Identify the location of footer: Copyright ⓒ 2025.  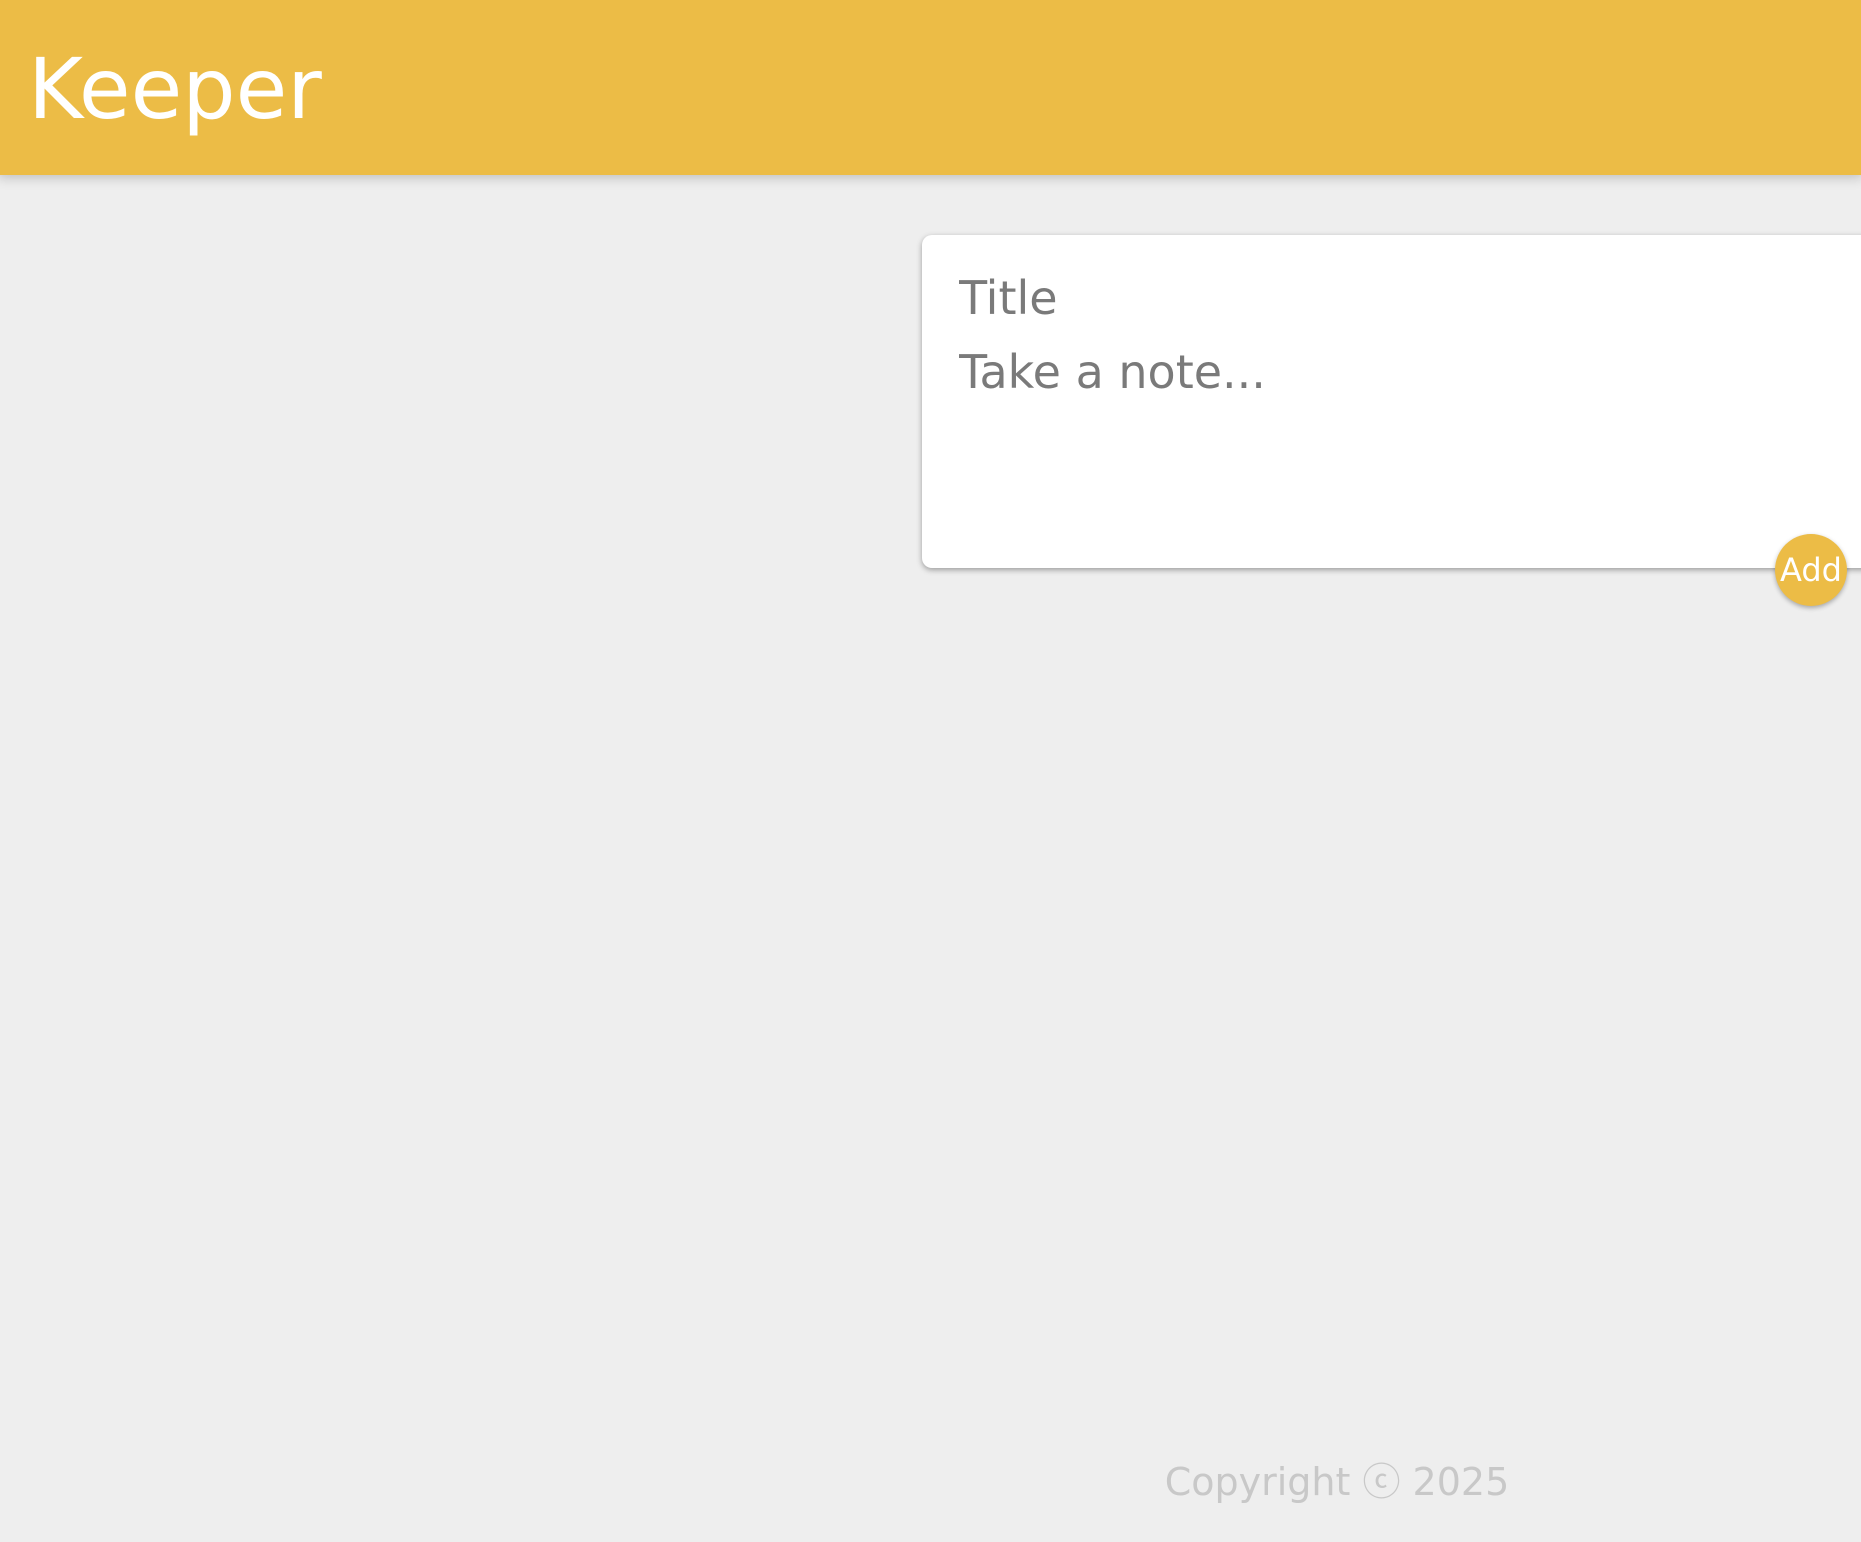
(1337, 1482).